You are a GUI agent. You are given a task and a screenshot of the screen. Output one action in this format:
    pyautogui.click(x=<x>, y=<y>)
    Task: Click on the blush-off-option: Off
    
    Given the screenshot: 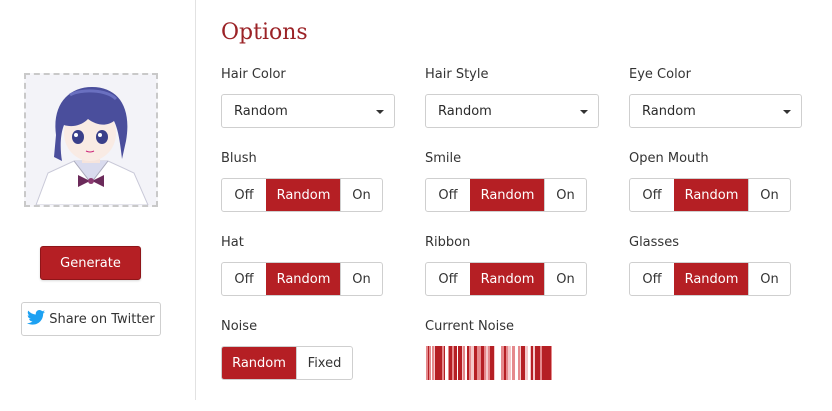 What is the action you would take?
    pyautogui.click(x=244, y=195)
    